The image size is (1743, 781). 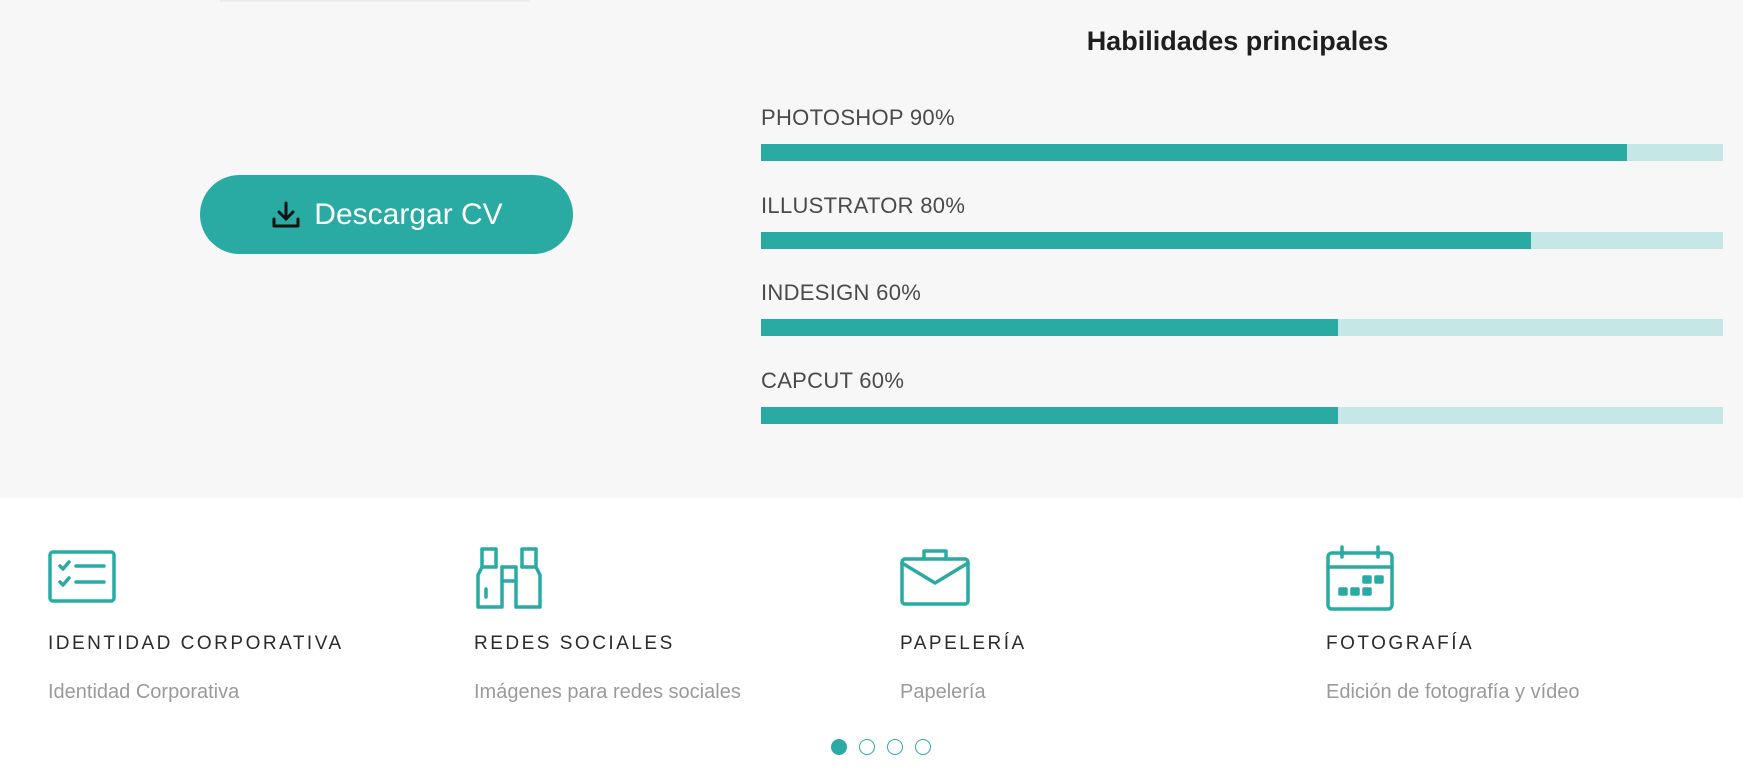 What do you see at coordinates (1242, 220) in the screenshot?
I see `skill-illustrator: ILLUSTRATOR 80%` at bounding box center [1242, 220].